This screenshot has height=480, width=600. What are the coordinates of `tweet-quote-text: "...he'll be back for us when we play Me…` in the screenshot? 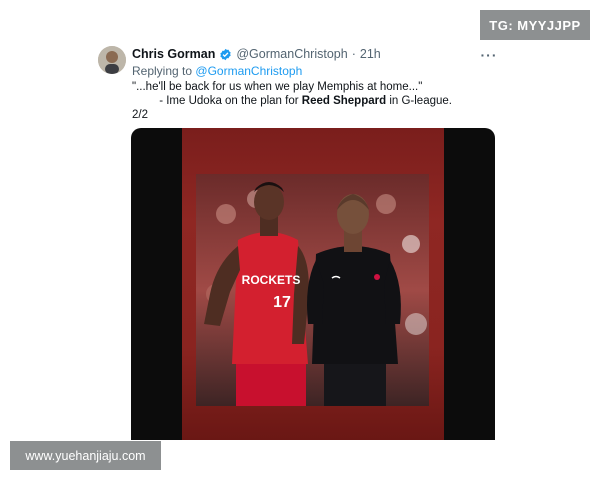 It's located at (277, 87).